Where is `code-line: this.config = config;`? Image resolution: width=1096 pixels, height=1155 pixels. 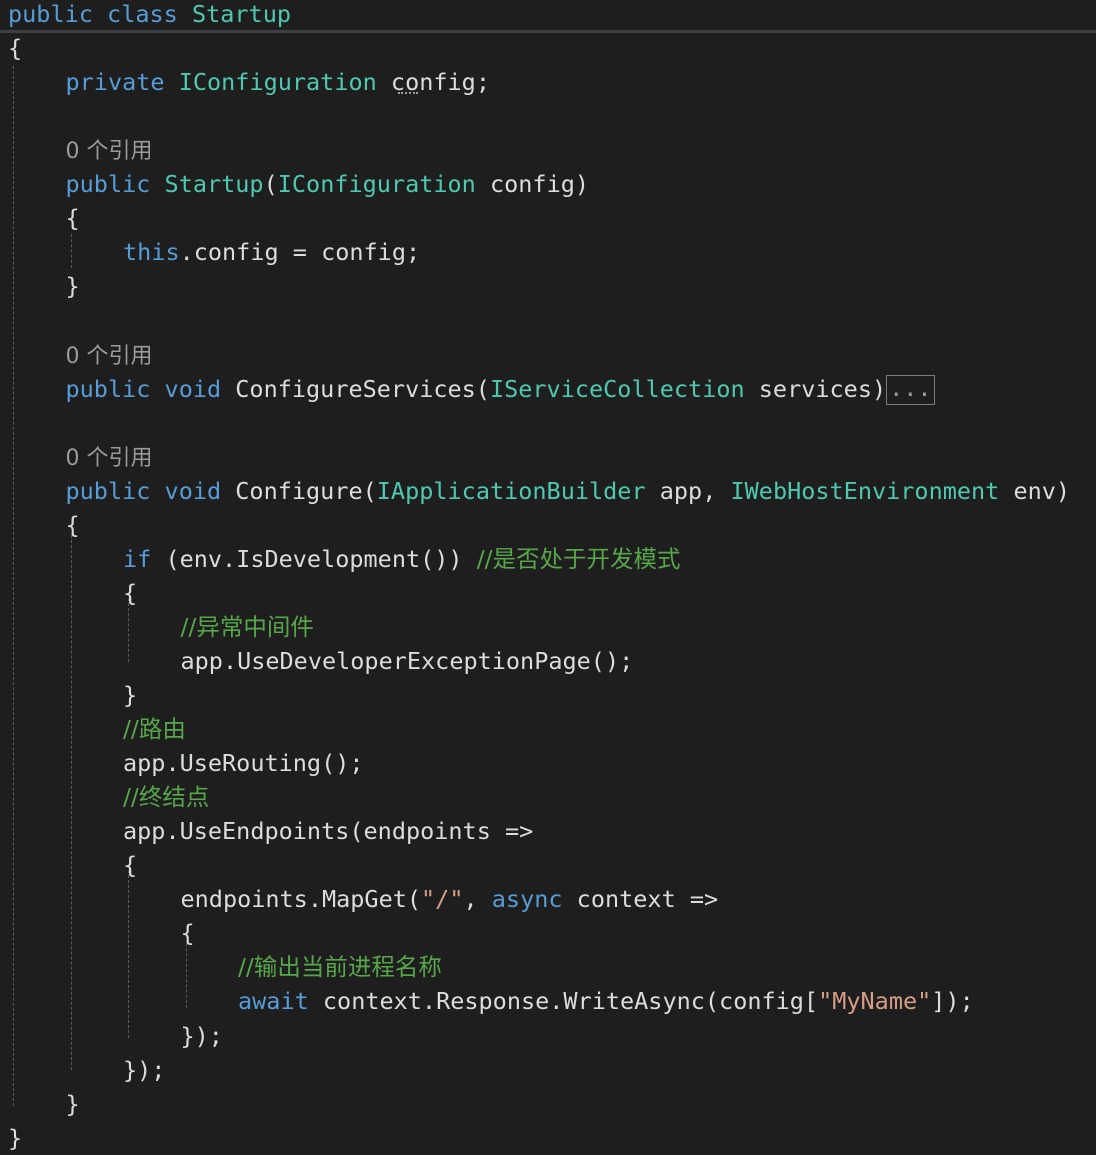
code-line: this.config = config; is located at coordinates (271, 252).